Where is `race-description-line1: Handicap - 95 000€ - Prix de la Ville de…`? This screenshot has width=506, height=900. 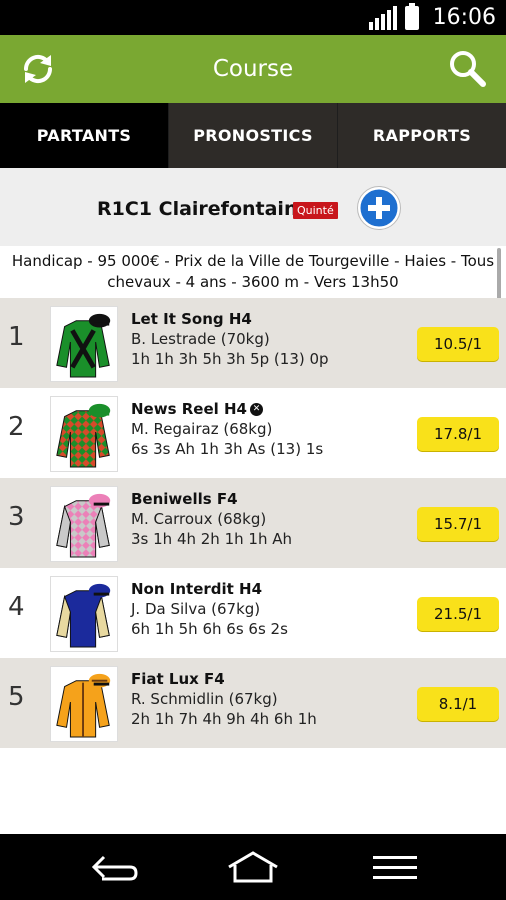
race-description-line1: Handicap - 95 000€ - Prix de la Ville de… is located at coordinates (253, 261).